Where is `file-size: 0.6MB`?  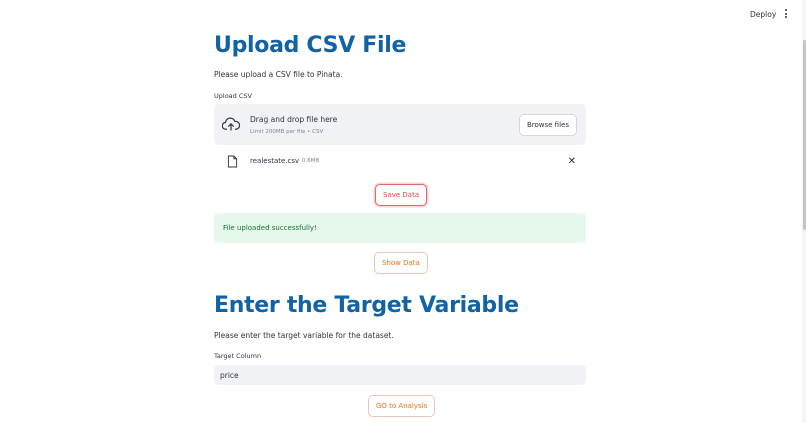
file-size: 0.6MB is located at coordinates (311, 161).